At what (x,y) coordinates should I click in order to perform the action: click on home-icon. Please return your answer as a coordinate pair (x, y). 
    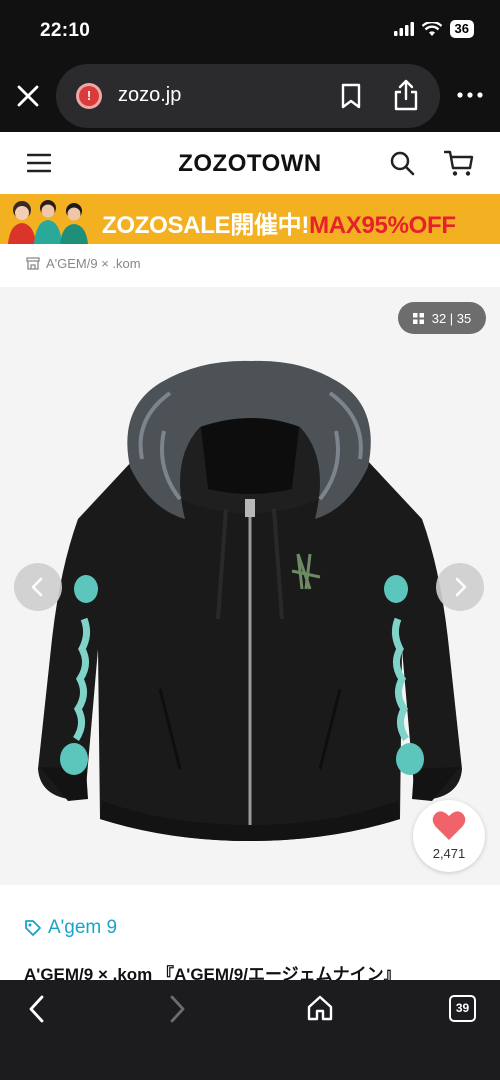
    Looking at the image, I should click on (320, 1008).